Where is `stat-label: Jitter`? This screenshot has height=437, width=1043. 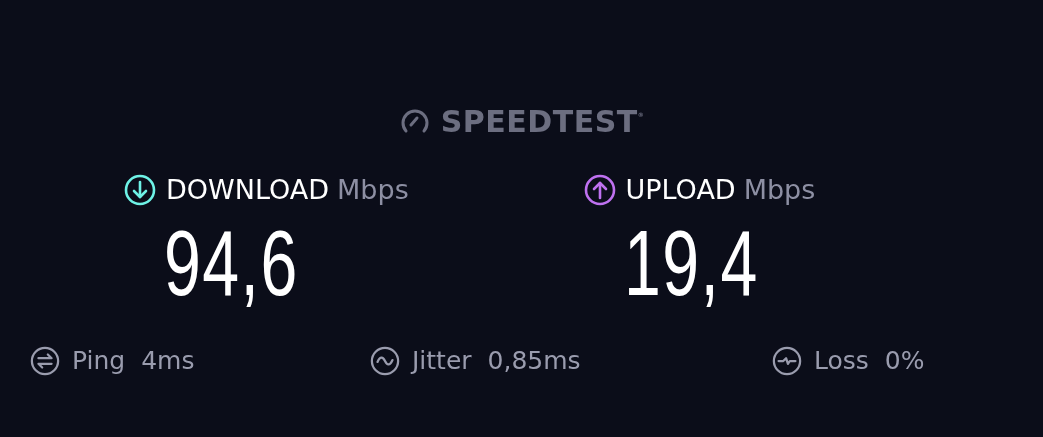
stat-label: Jitter is located at coordinates (442, 361).